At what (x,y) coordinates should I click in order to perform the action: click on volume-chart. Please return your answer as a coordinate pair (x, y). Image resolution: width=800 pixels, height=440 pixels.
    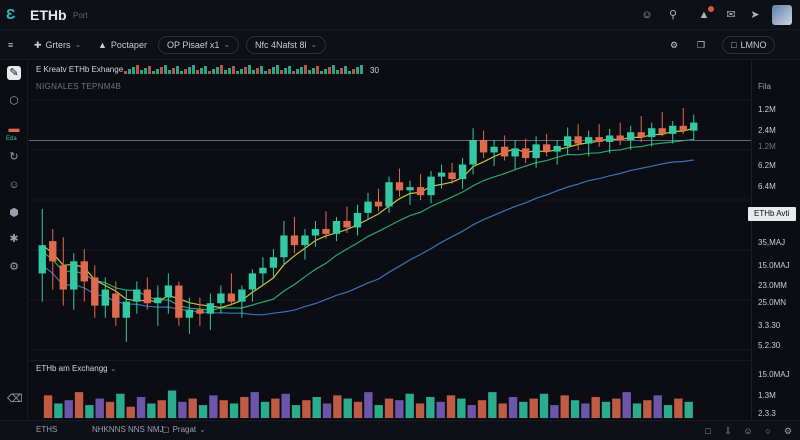
    Looking at the image, I should click on (390, 390).